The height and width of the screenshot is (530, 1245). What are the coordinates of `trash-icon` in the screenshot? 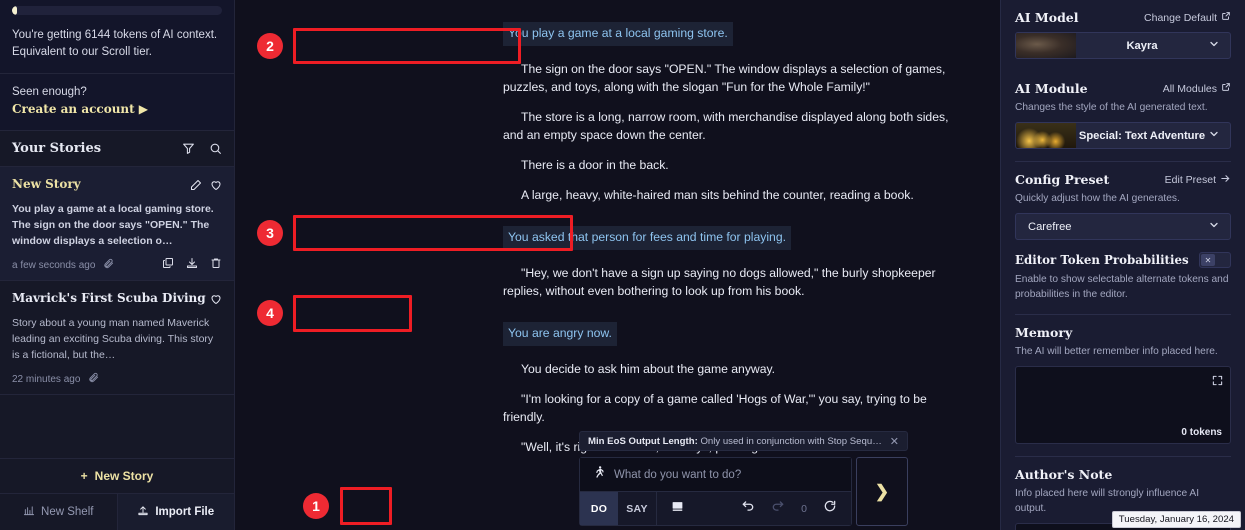 It's located at (216, 265).